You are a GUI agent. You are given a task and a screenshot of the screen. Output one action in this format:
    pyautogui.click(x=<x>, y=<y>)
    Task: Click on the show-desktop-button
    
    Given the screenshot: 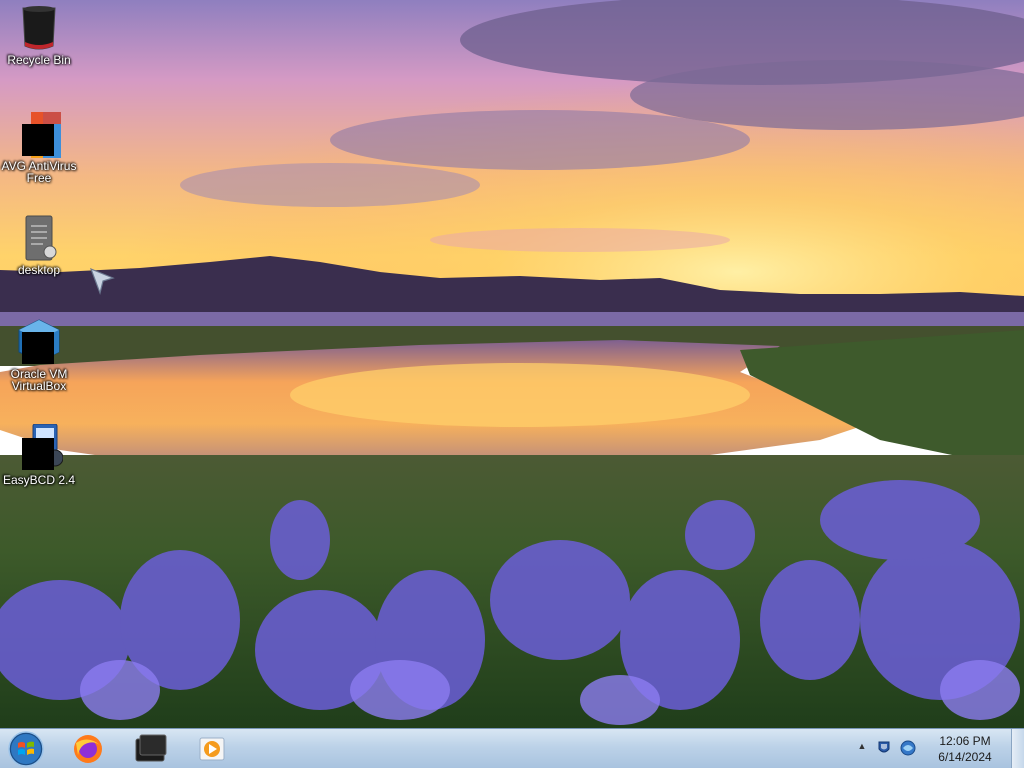 What is the action you would take?
    pyautogui.click(x=1017, y=748)
    